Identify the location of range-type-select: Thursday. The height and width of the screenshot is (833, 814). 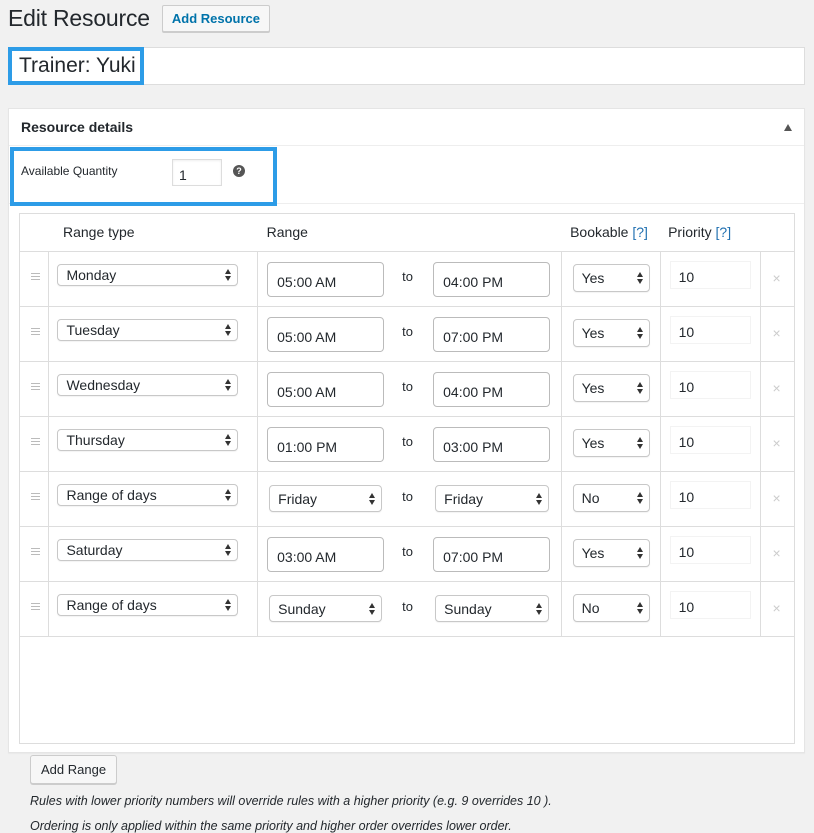
(148, 439).